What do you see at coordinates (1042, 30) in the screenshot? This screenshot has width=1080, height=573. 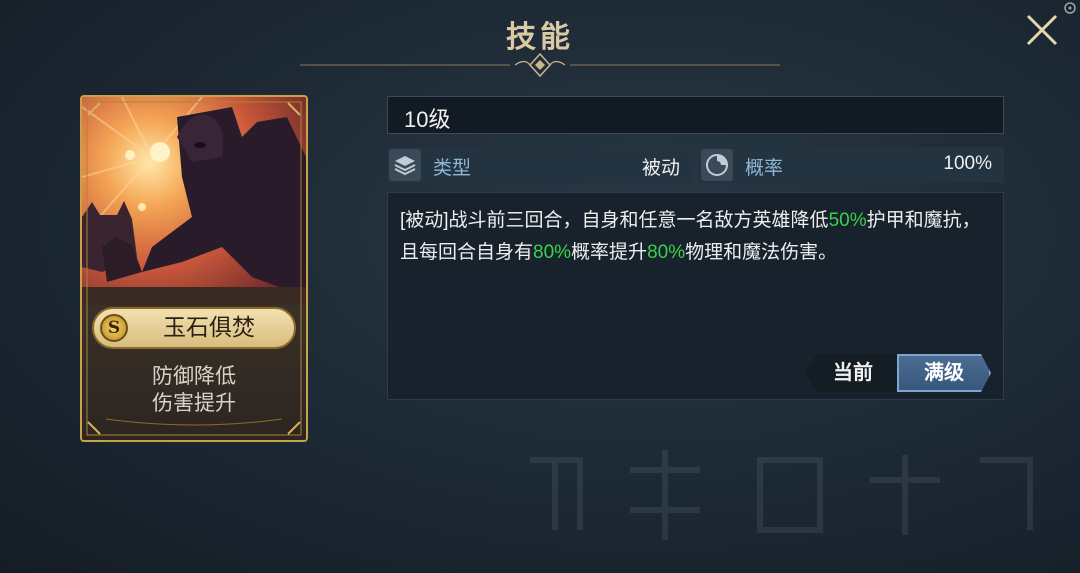 I see `close-icon` at bounding box center [1042, 30].